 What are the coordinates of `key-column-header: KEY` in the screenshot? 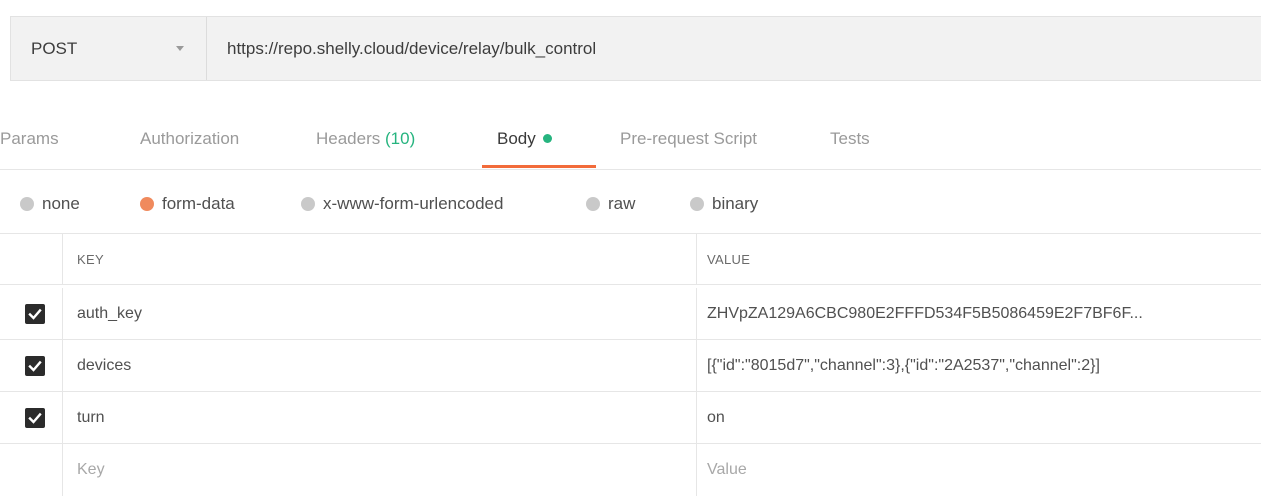 It's located at (380, 259).